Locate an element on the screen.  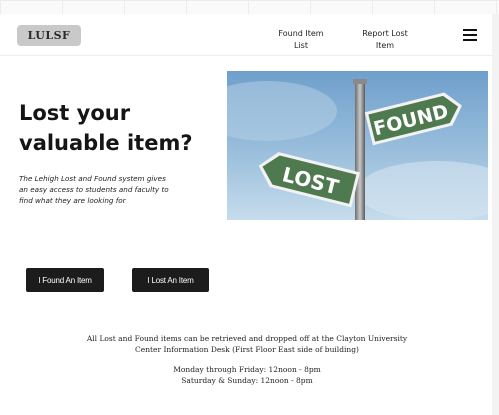
hours-weekend: Saturday & Sunday: 12noon - 8pm is located at coordinates (247, 380).